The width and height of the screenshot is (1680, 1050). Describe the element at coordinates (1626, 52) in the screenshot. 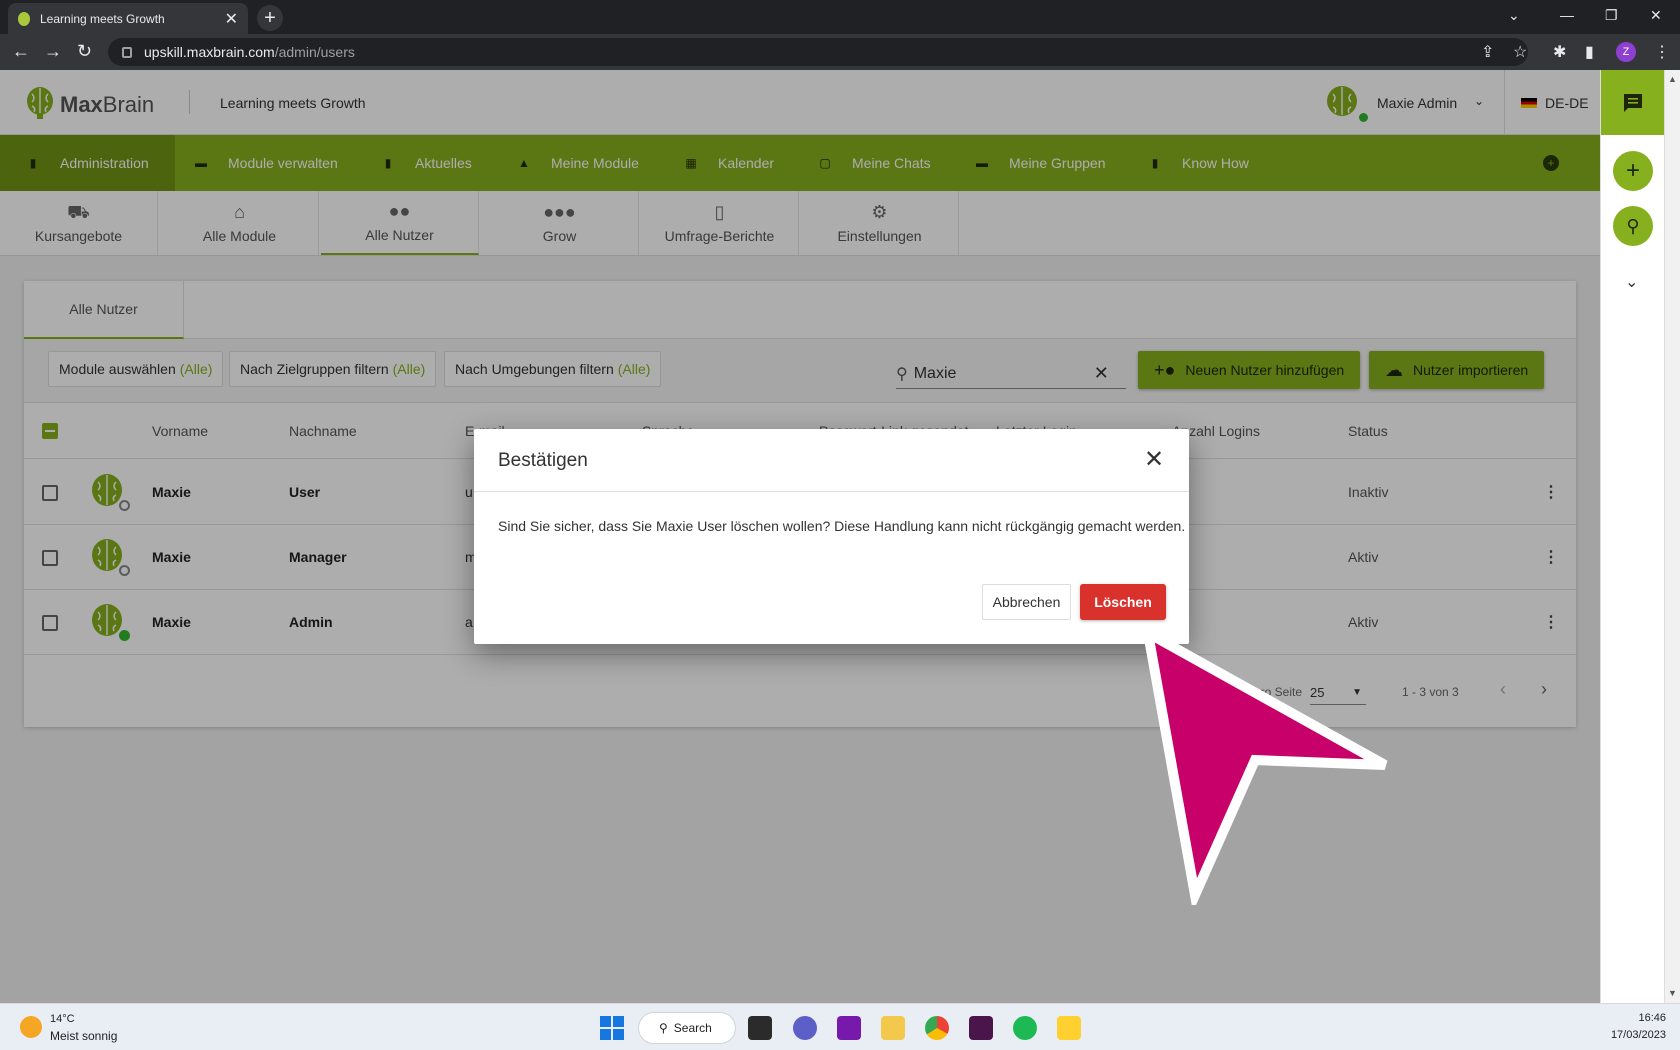

I see `profile-avatar: Z` at that location.